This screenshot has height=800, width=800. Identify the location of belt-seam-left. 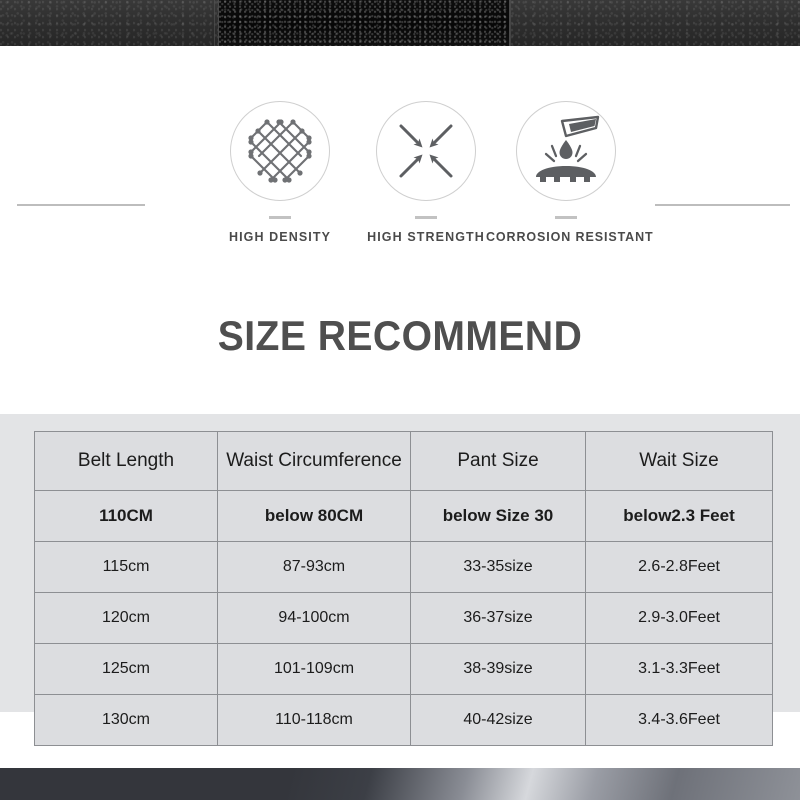
(214, 23).